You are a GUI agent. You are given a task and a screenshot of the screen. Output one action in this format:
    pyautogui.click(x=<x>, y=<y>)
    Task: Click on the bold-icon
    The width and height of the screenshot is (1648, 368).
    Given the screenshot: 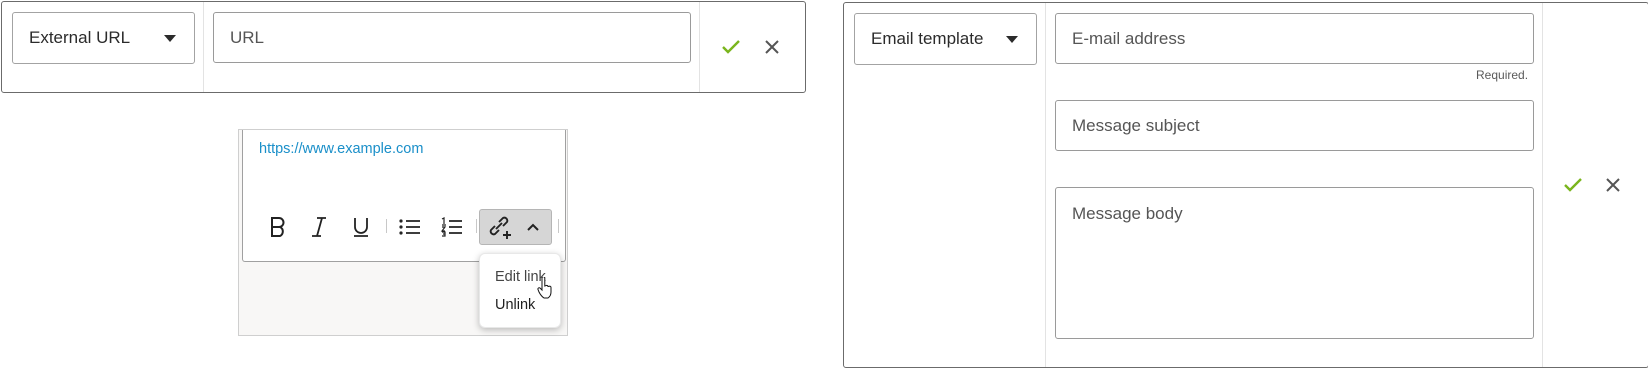 What is the action you would take?
    pyautogui.click(x=278, y=227)
    